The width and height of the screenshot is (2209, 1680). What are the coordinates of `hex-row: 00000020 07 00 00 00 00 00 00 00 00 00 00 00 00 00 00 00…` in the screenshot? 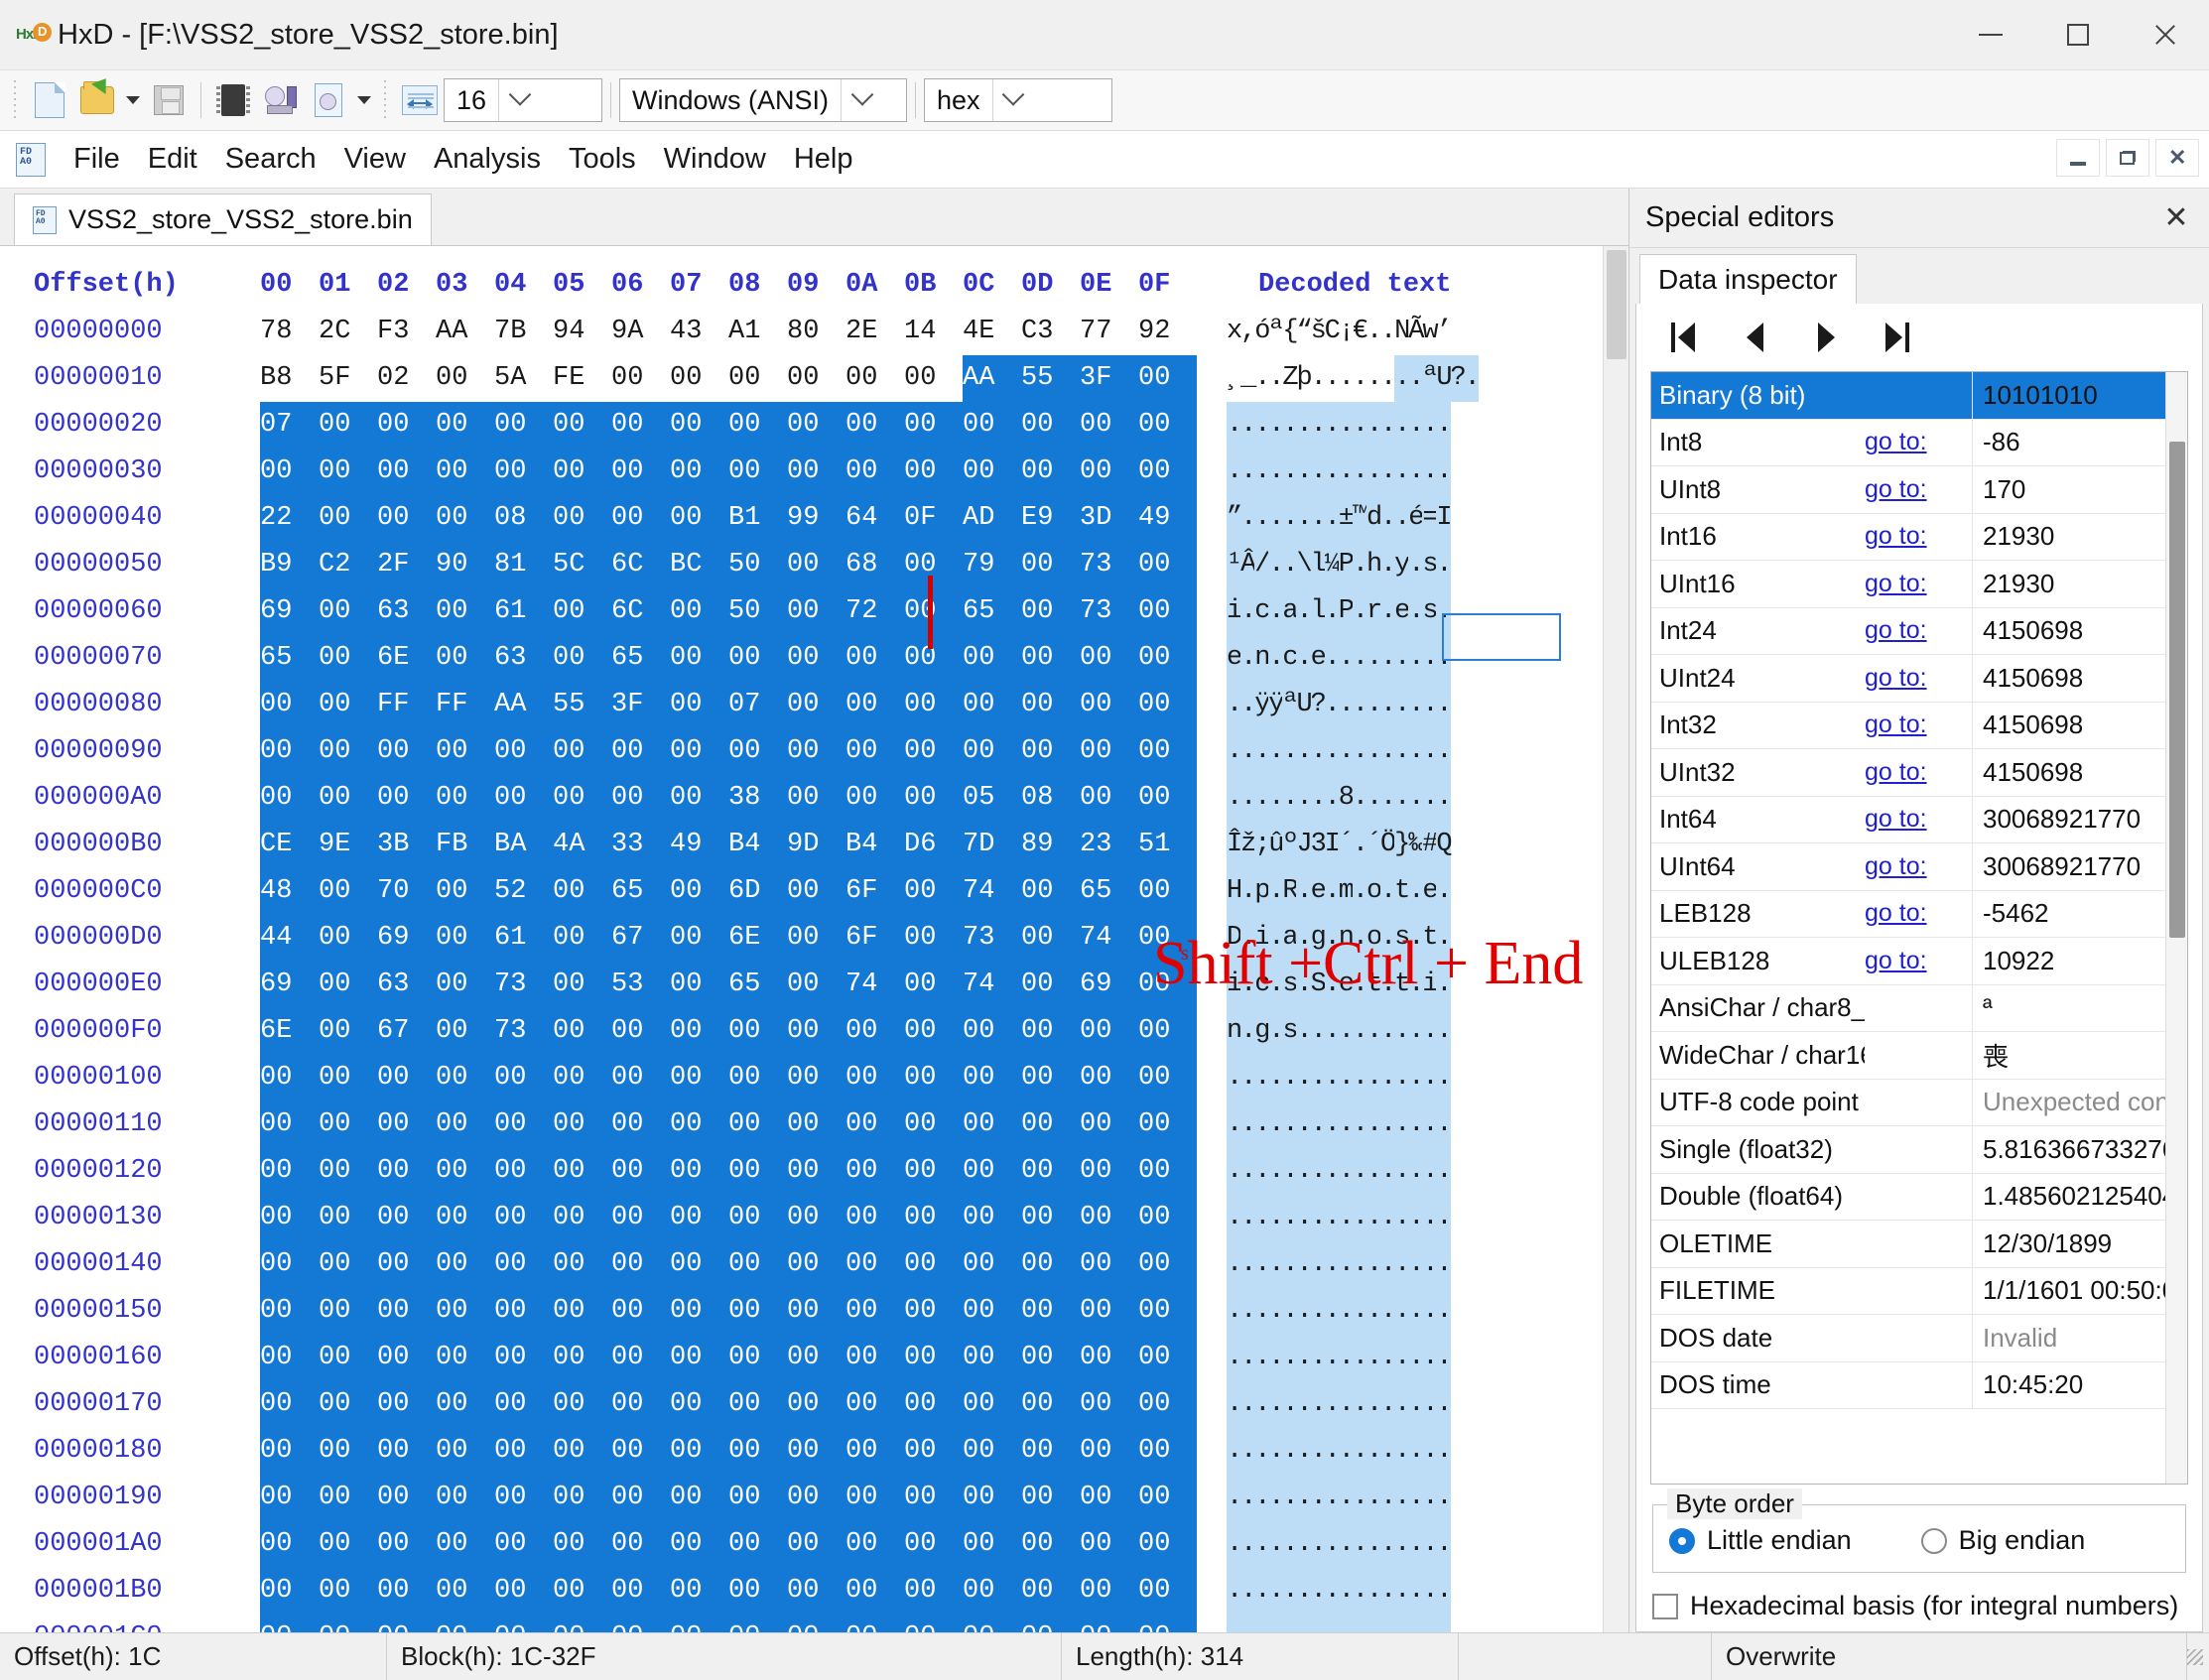 It's located at (801, 425).